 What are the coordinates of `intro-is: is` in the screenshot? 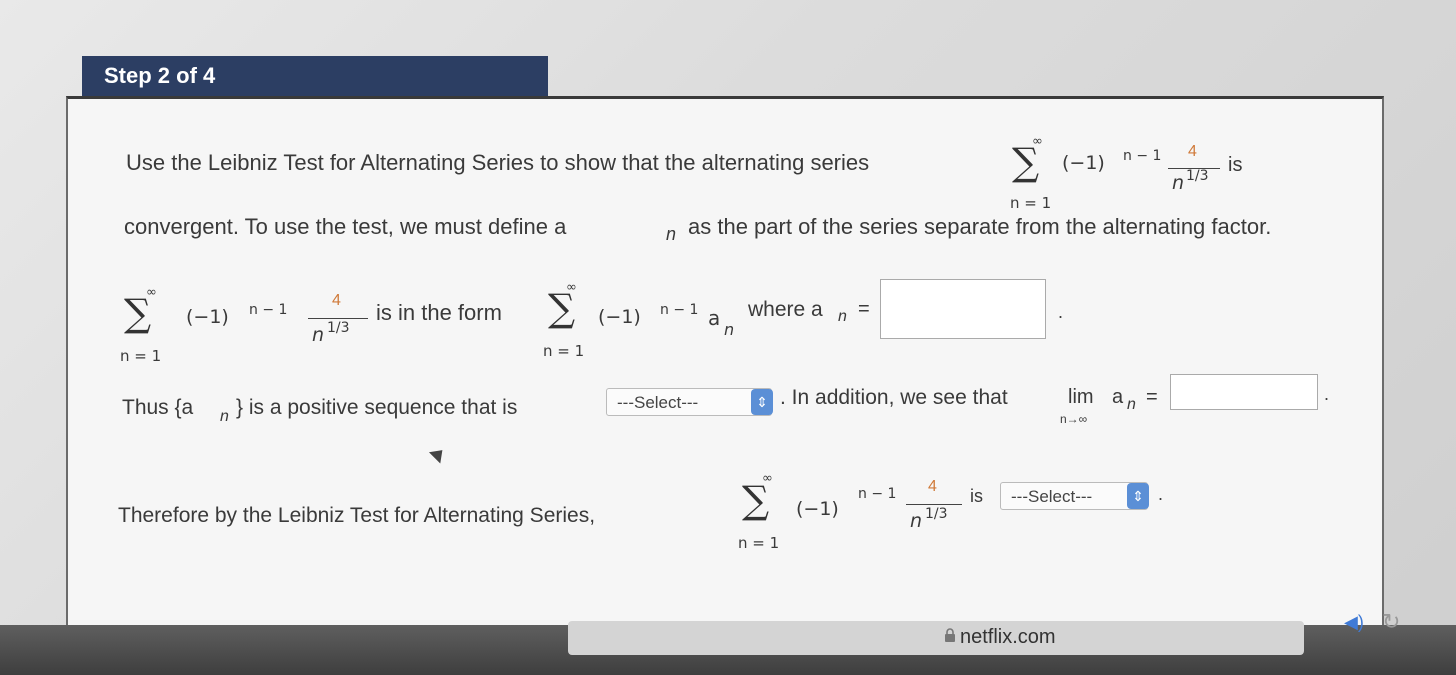 It's located at (1235, 165).